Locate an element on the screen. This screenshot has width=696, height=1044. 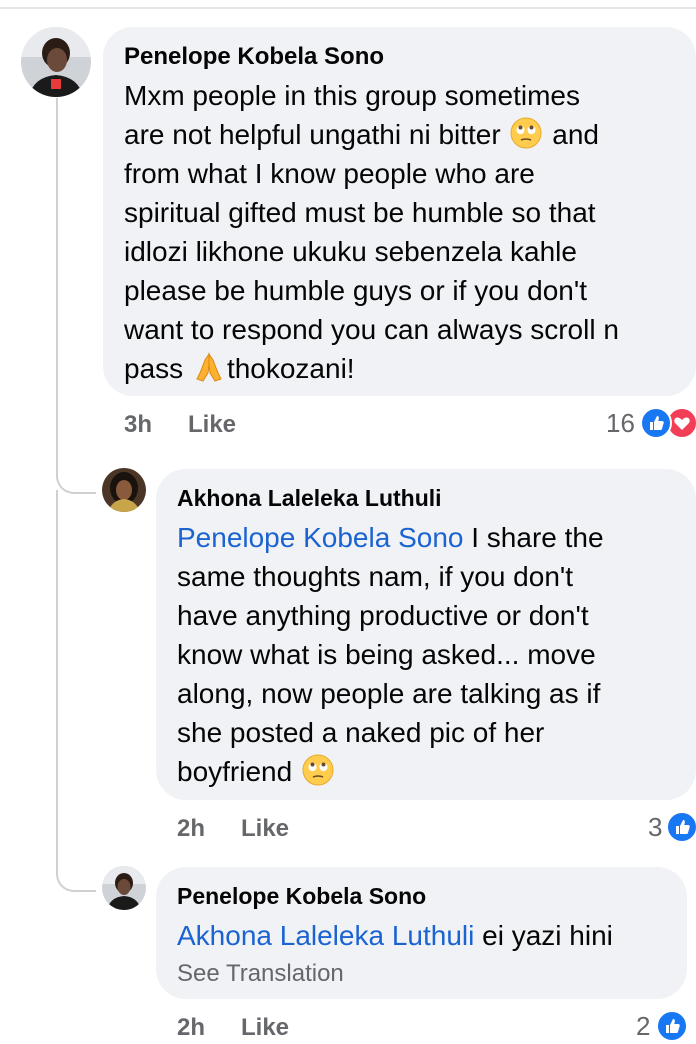
text-line: Penelope Kobela Sono I share the is located at coordinates (390, 537).